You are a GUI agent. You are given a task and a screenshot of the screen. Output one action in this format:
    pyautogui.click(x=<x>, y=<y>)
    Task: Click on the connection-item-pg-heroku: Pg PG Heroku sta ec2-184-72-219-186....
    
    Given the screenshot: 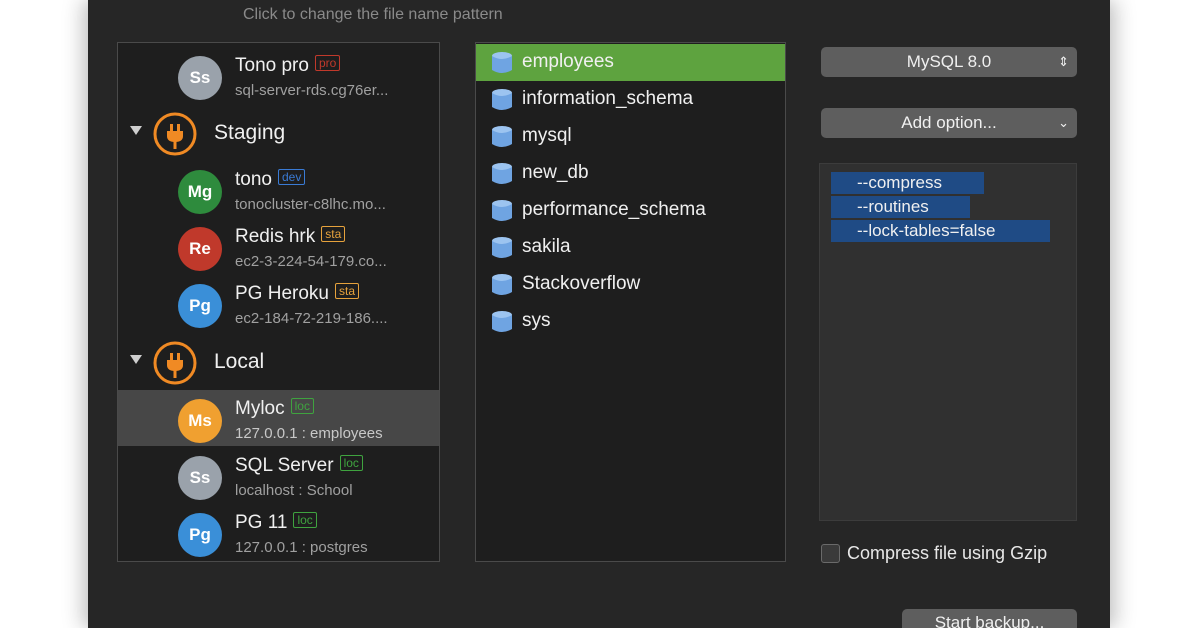 What is the action you would take?
    pyautogui.click(x=278, y=303)
    